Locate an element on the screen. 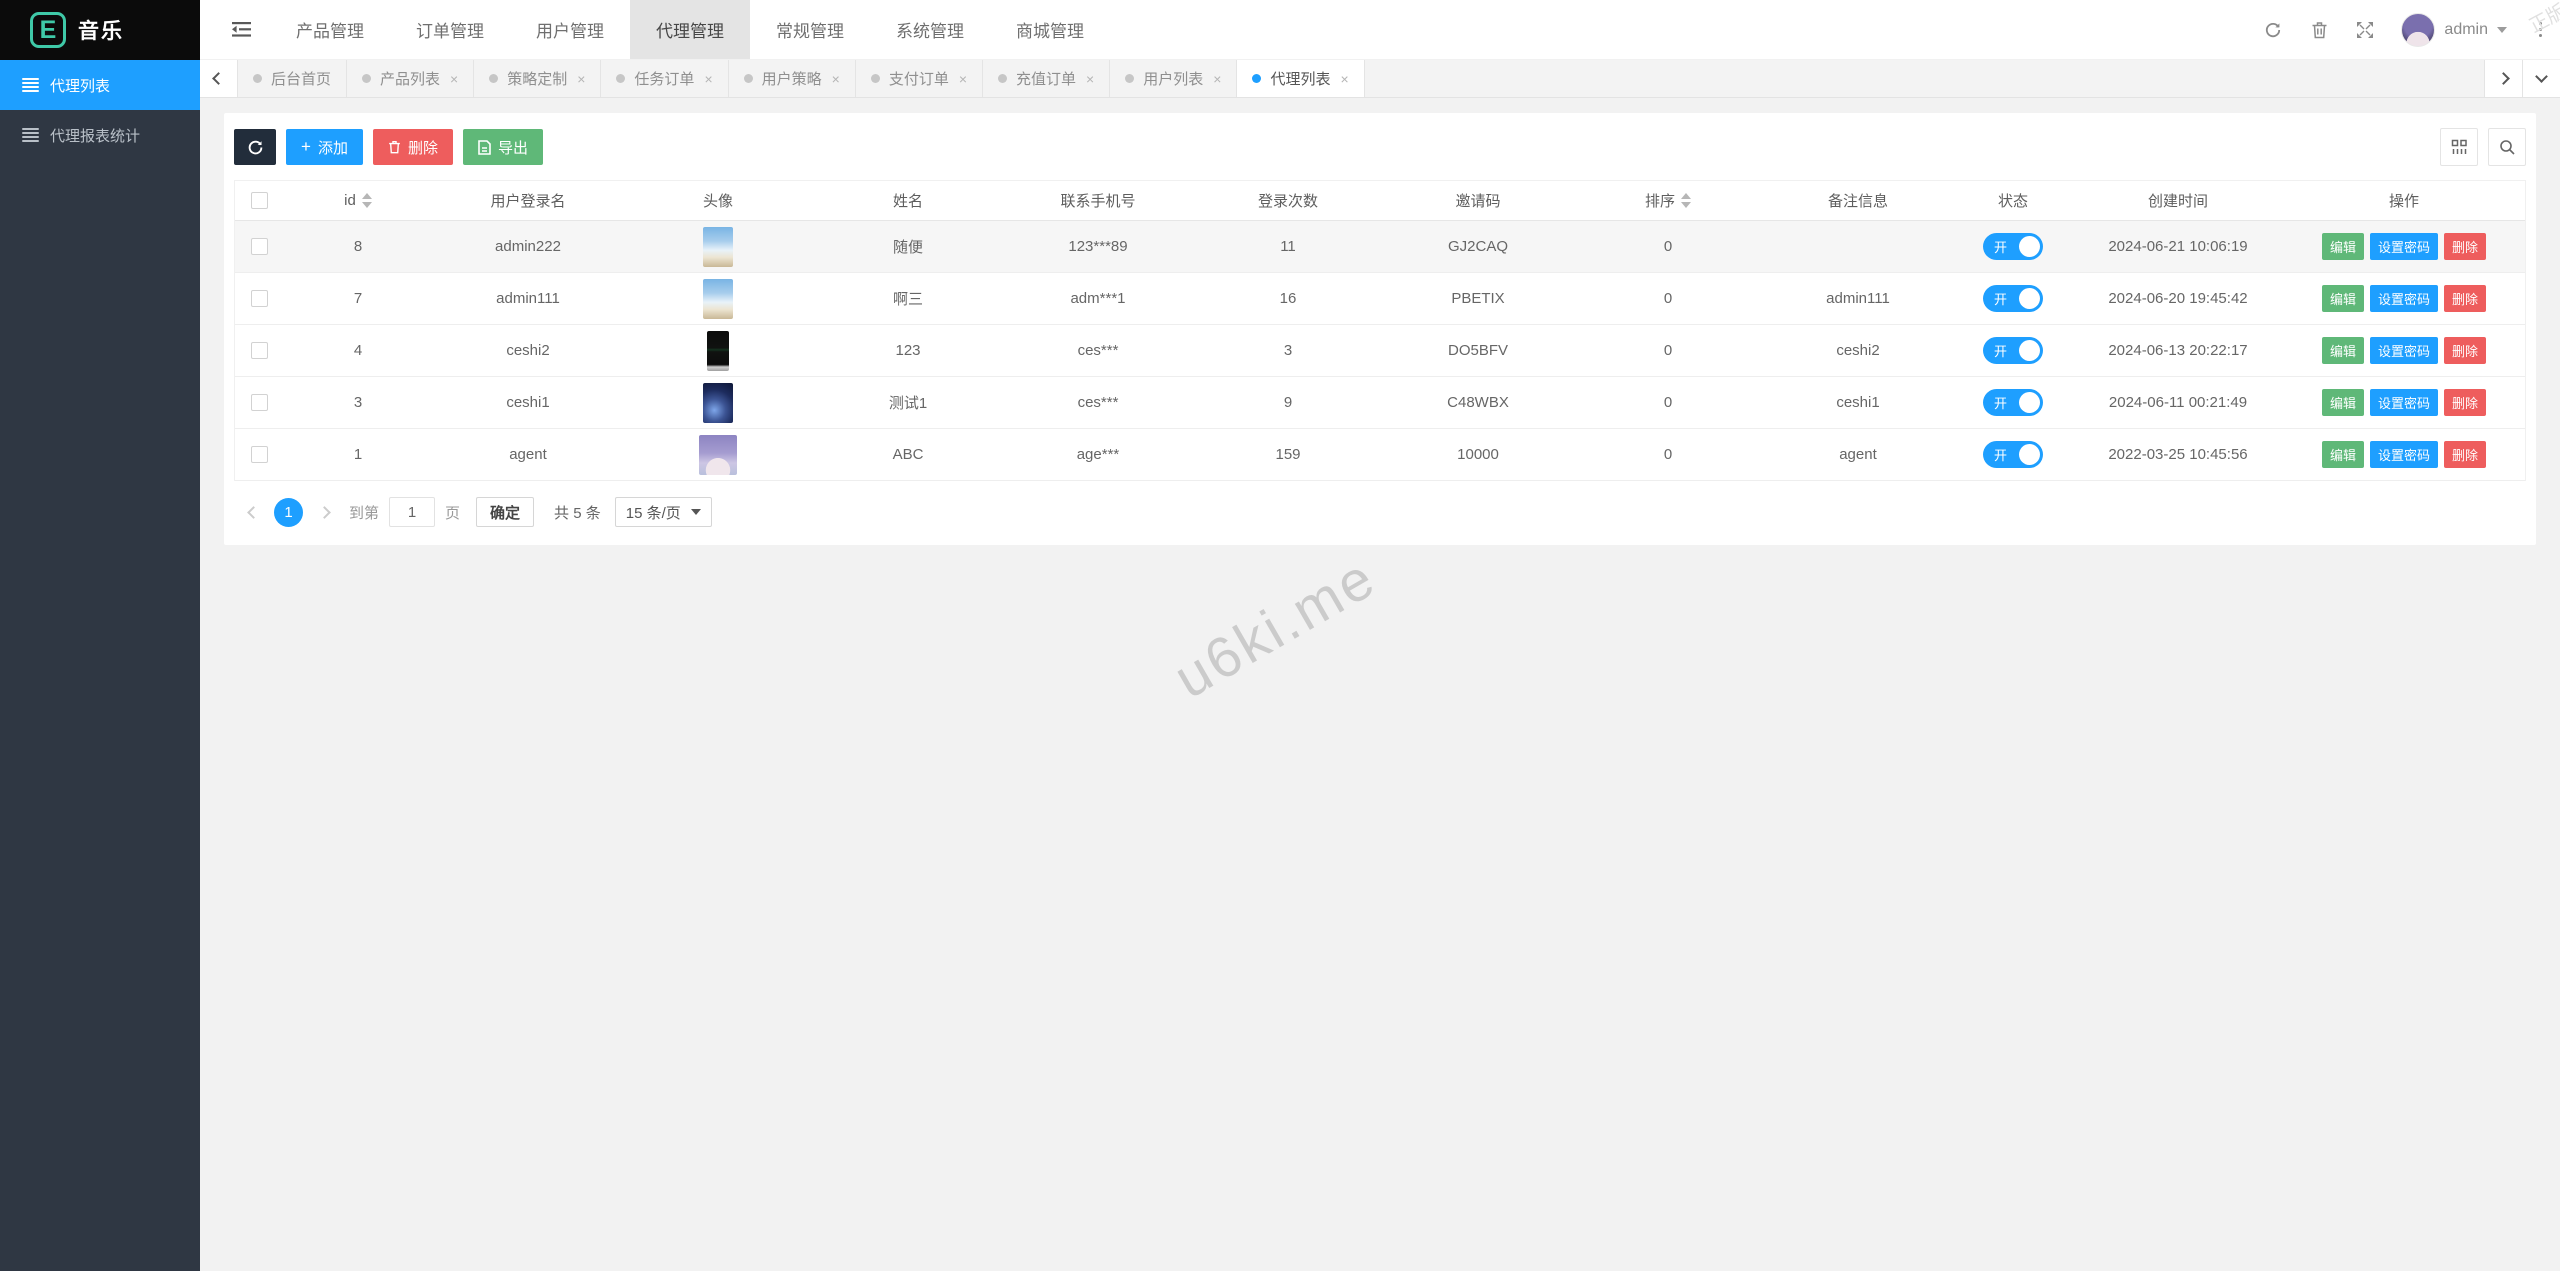 The height and width of the screenshot is (1271, 2560). sidebar-item: 代理列表 is located at coordinates (100, 85).